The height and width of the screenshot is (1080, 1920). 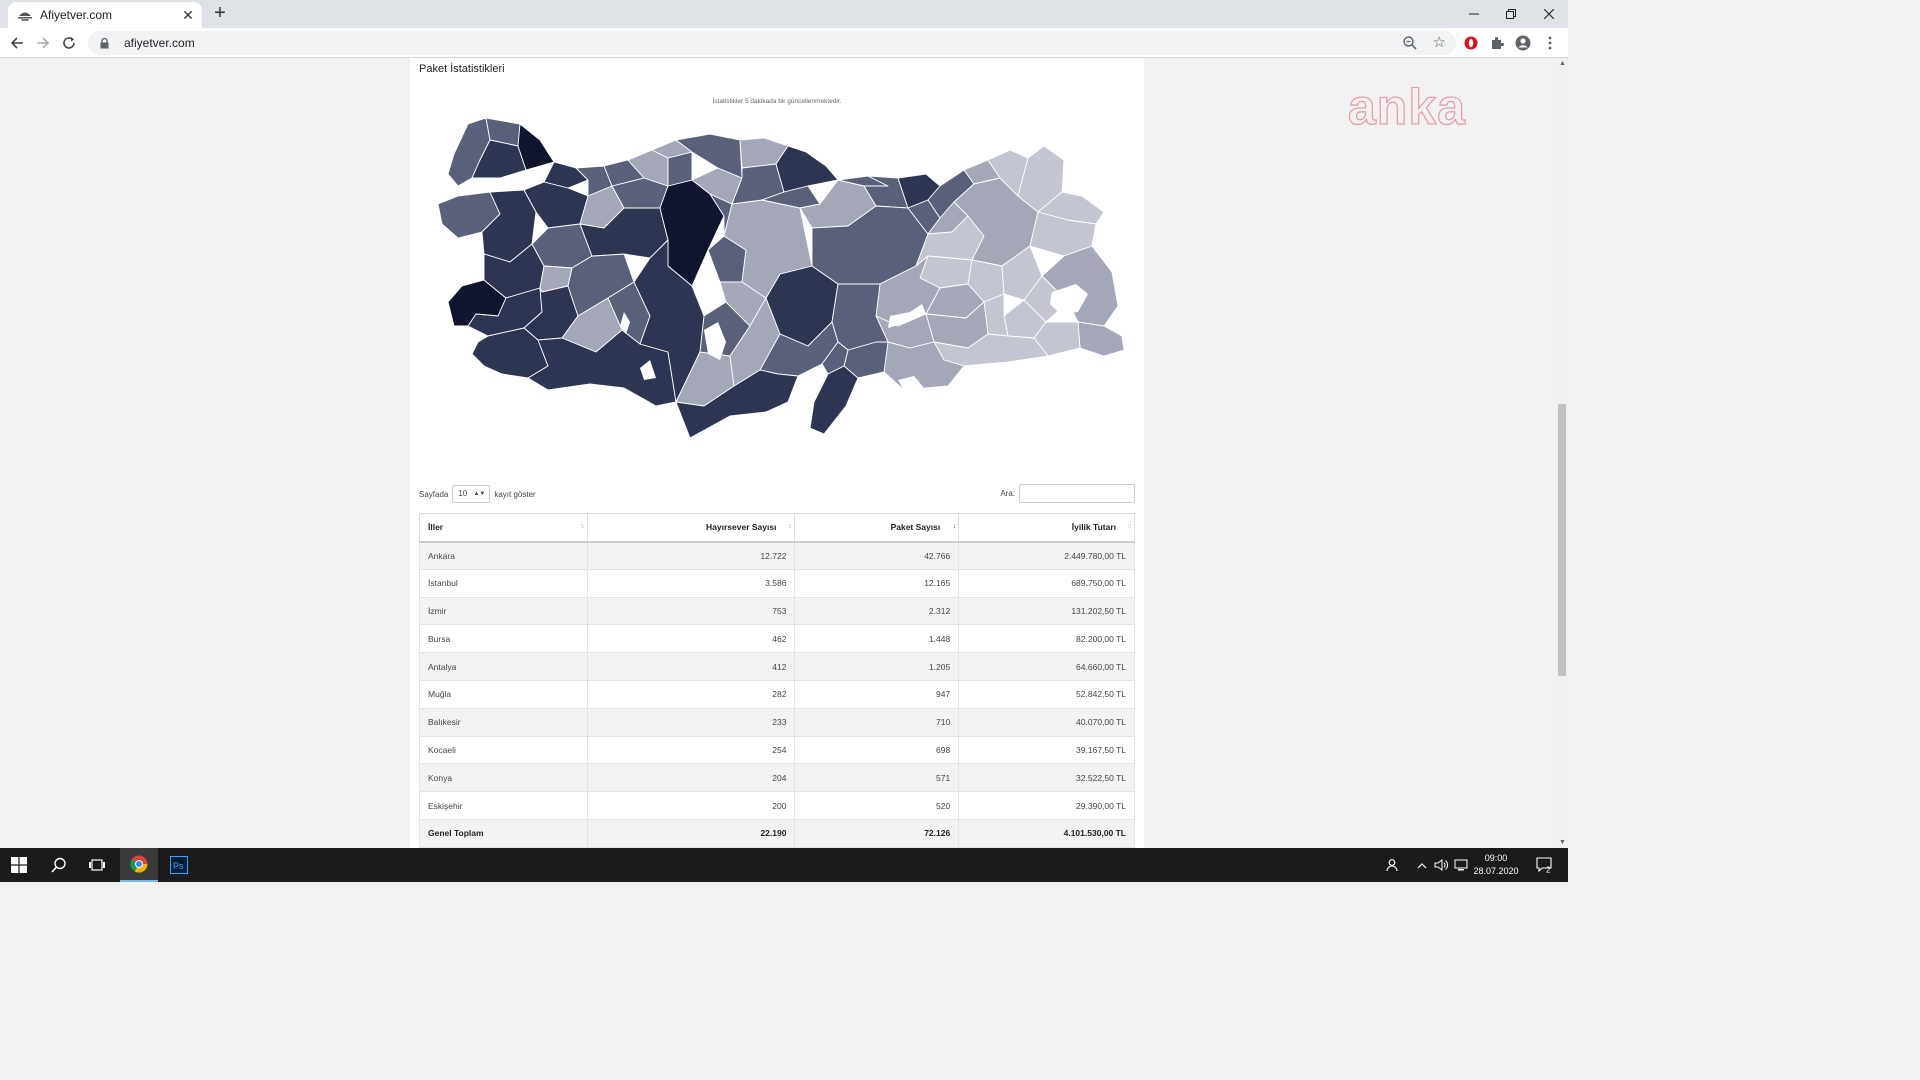 What do you see at coordinates (1046, 722) in the screenshot?
I see `cell-amount: 40.070,00 TL` at bounding box center [1046, 722].